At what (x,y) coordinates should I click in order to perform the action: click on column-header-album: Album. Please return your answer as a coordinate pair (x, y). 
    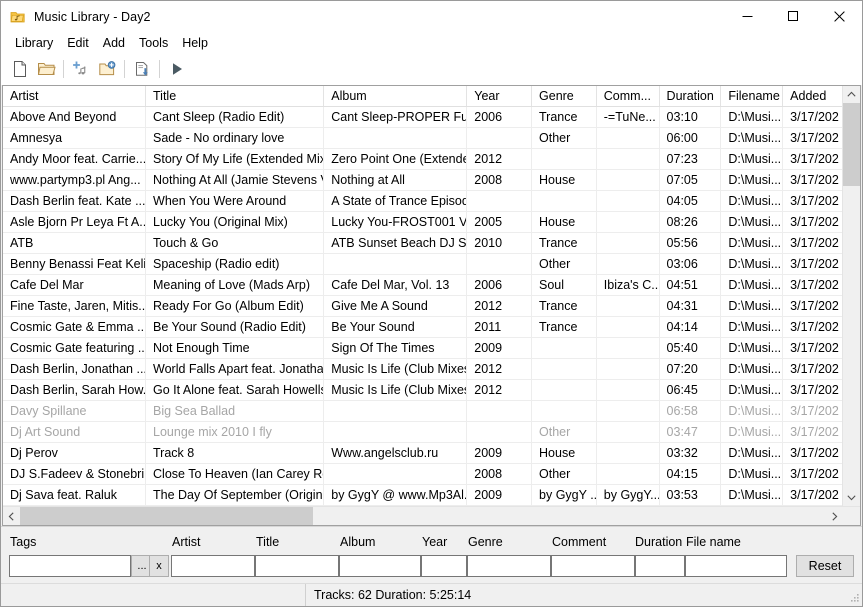
    Looking at the image, I should click on (396, 96).